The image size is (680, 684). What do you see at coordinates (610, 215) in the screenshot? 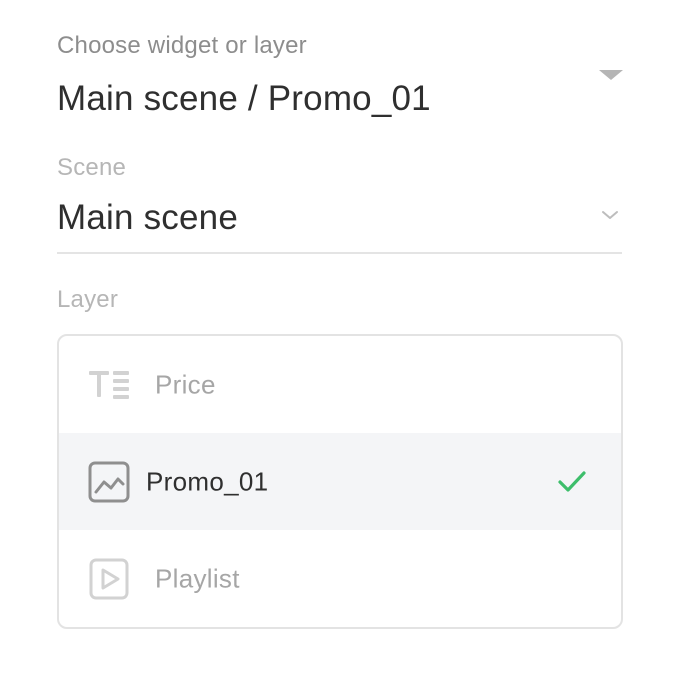
I see `chevron-down-icon` at bounding box center [610, 215].